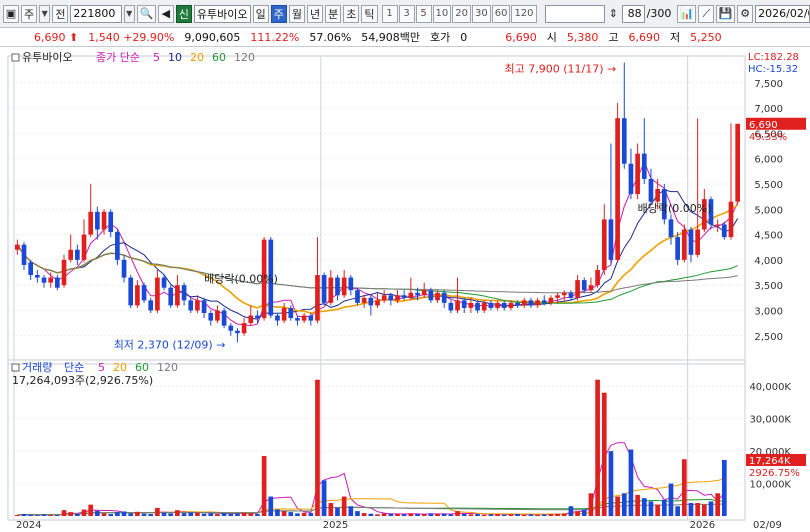 This screenshot has height=532, width=810. I want to click on legend-checkbox-icon, so click(15, 57).